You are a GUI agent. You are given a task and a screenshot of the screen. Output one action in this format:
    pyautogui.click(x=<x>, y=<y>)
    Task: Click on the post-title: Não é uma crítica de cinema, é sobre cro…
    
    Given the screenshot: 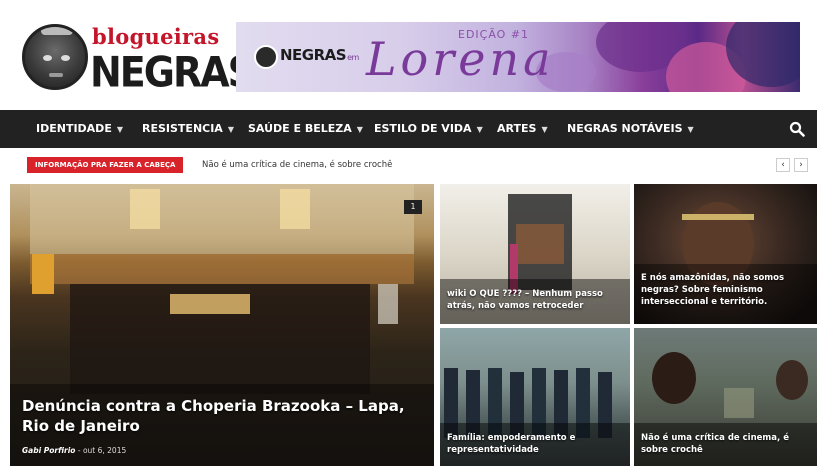 What is the action you would take?
    pyautogui.click(x=729, y=444)
    